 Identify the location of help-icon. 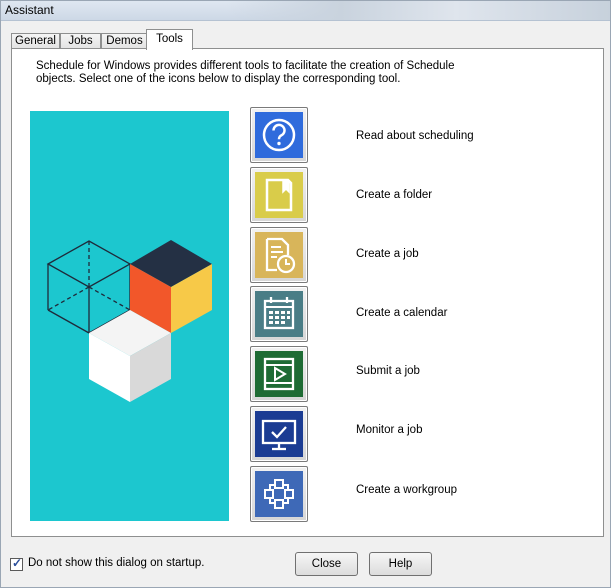
(279, 135).